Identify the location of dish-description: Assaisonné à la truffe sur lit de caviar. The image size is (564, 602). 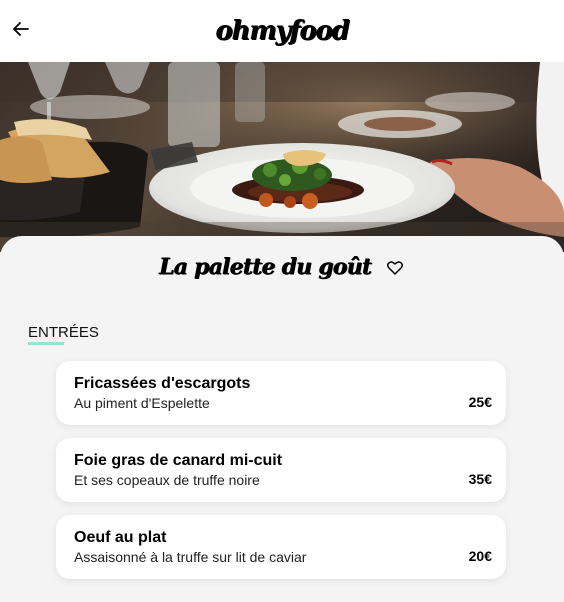
(190, 557).